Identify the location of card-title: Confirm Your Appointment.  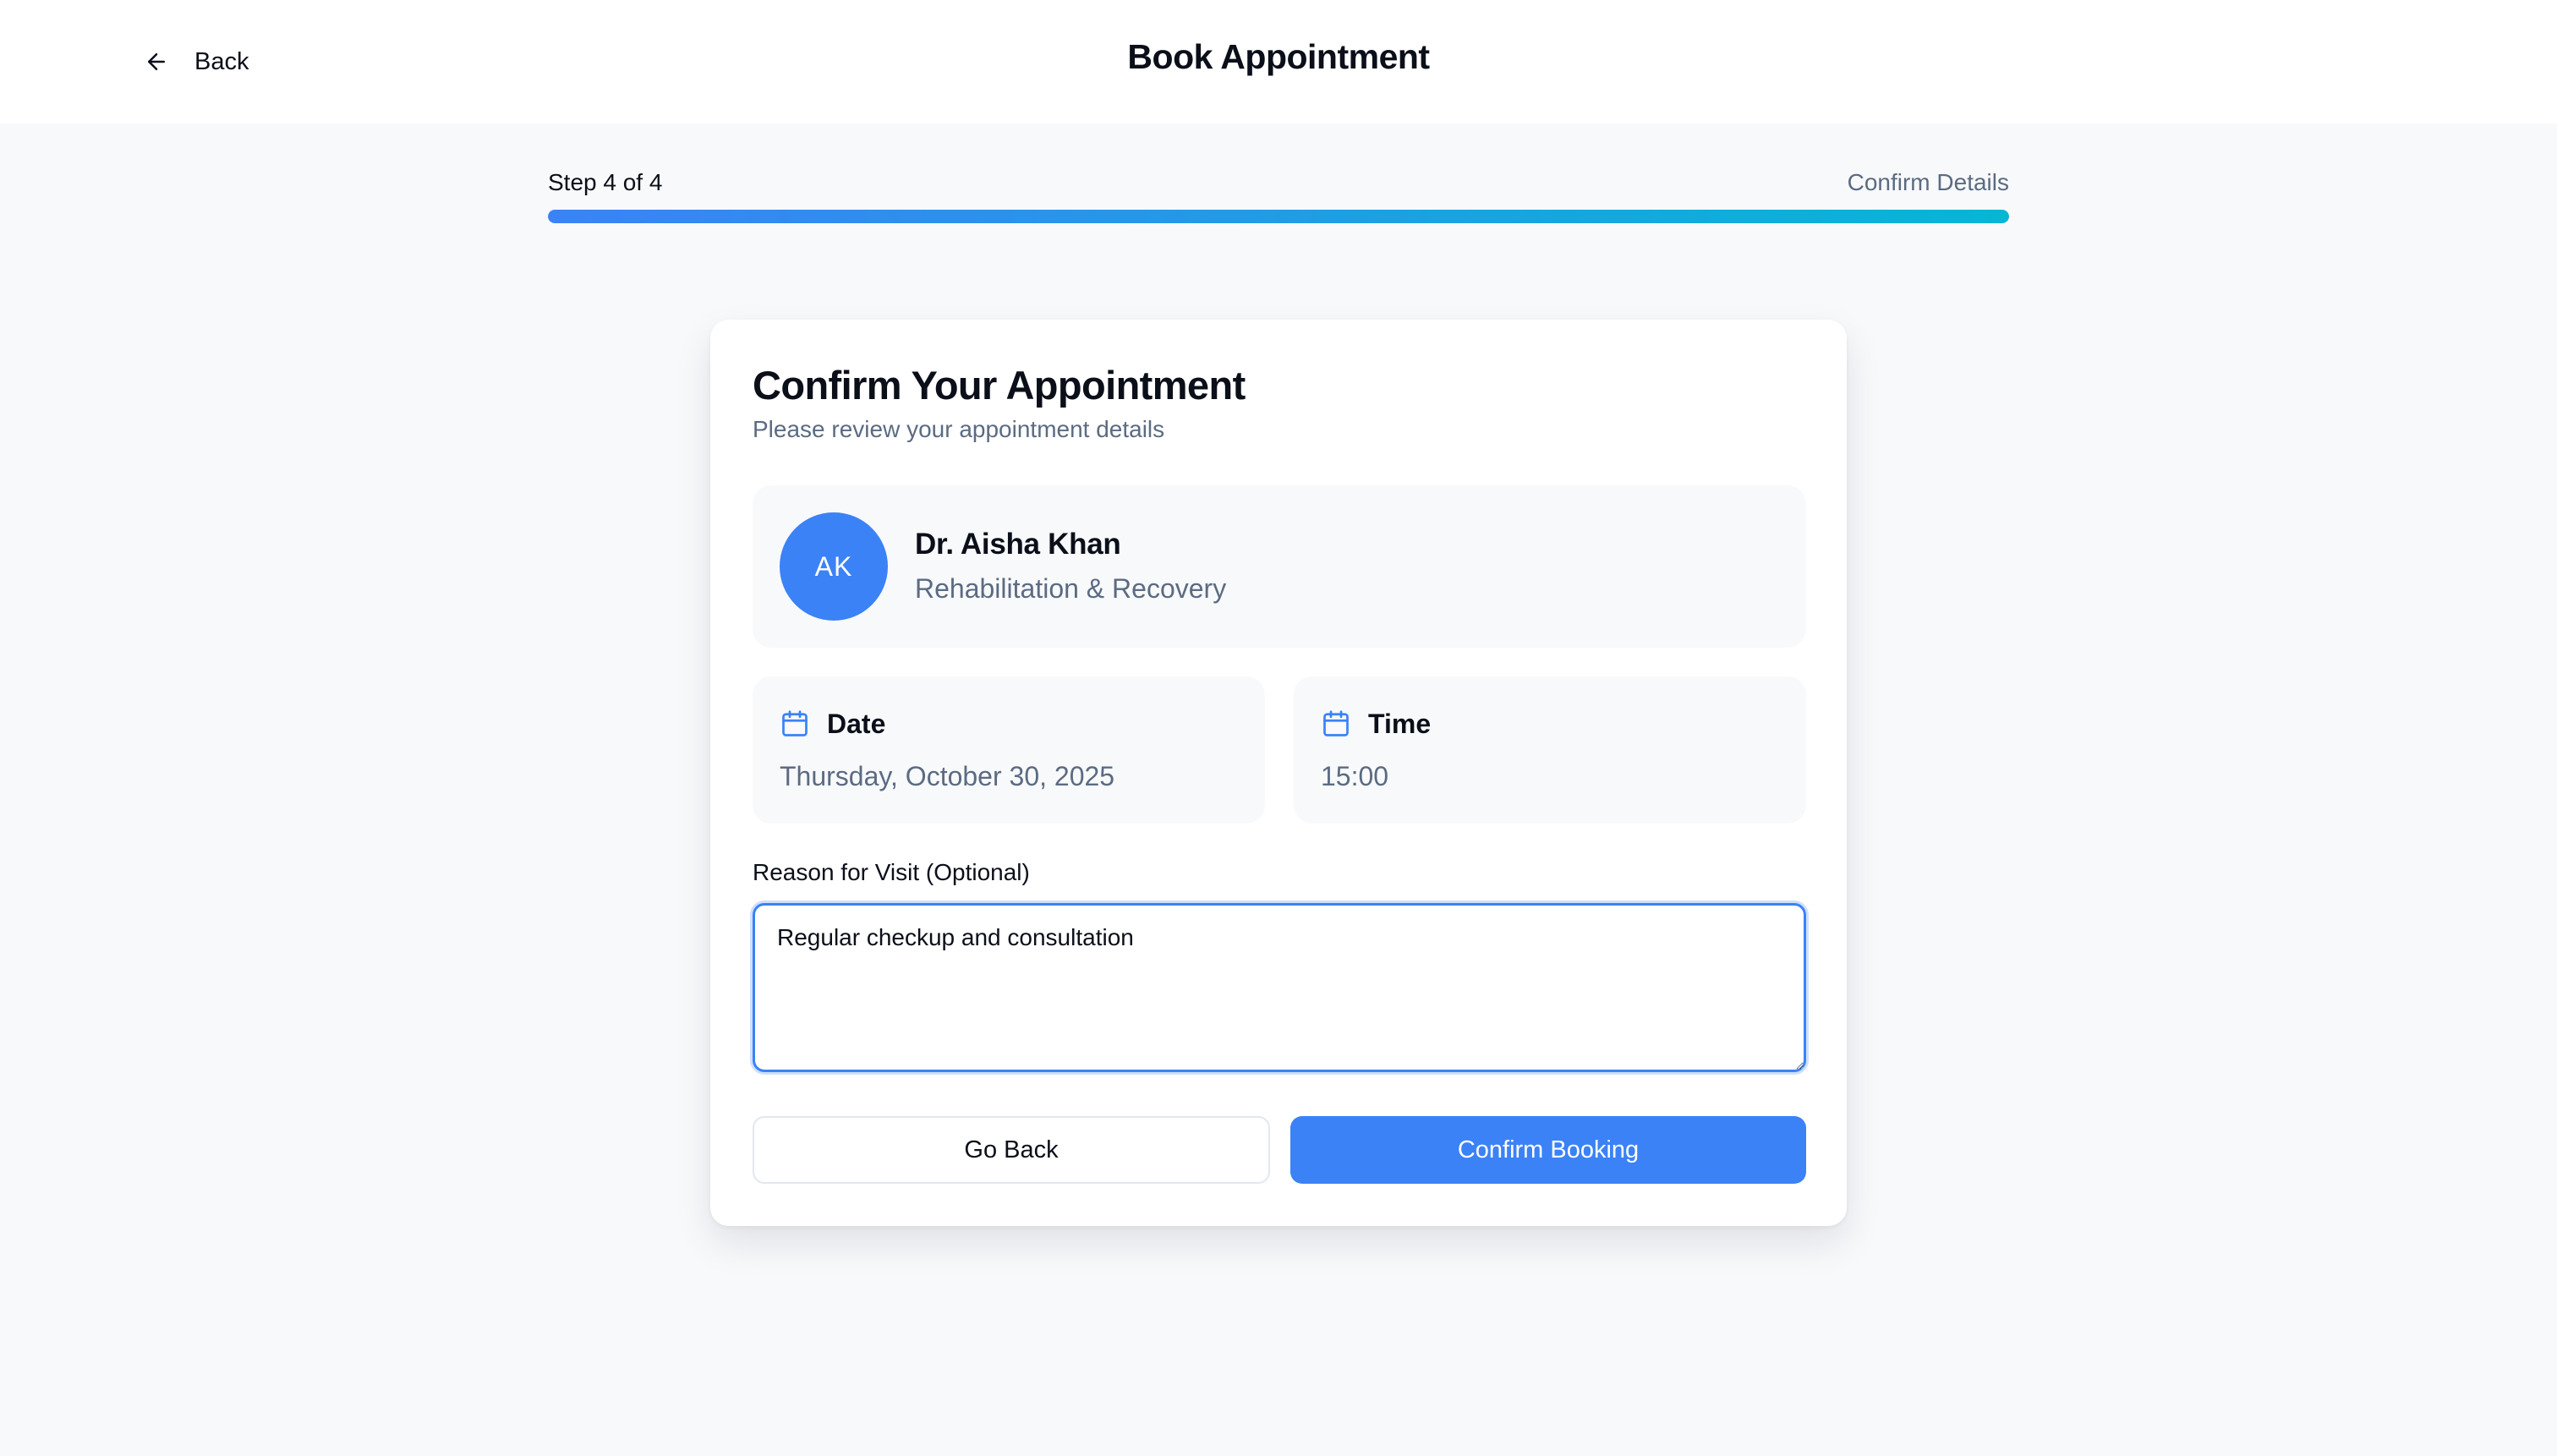
(999, 386).